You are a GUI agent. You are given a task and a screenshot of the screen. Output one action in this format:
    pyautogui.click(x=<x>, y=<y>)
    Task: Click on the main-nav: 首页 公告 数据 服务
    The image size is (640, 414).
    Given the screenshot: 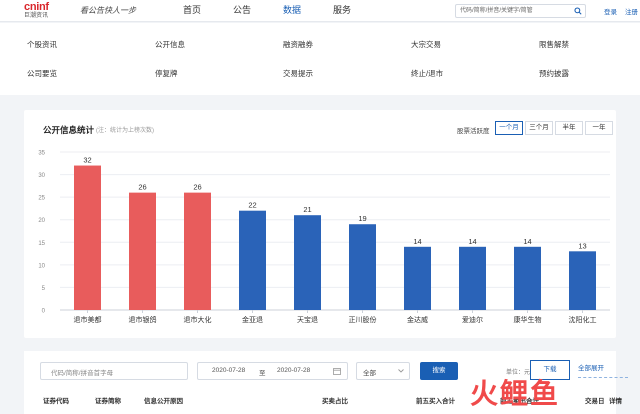 What is the action you would take?
    pyautogui.click(x=283, y=11)
    